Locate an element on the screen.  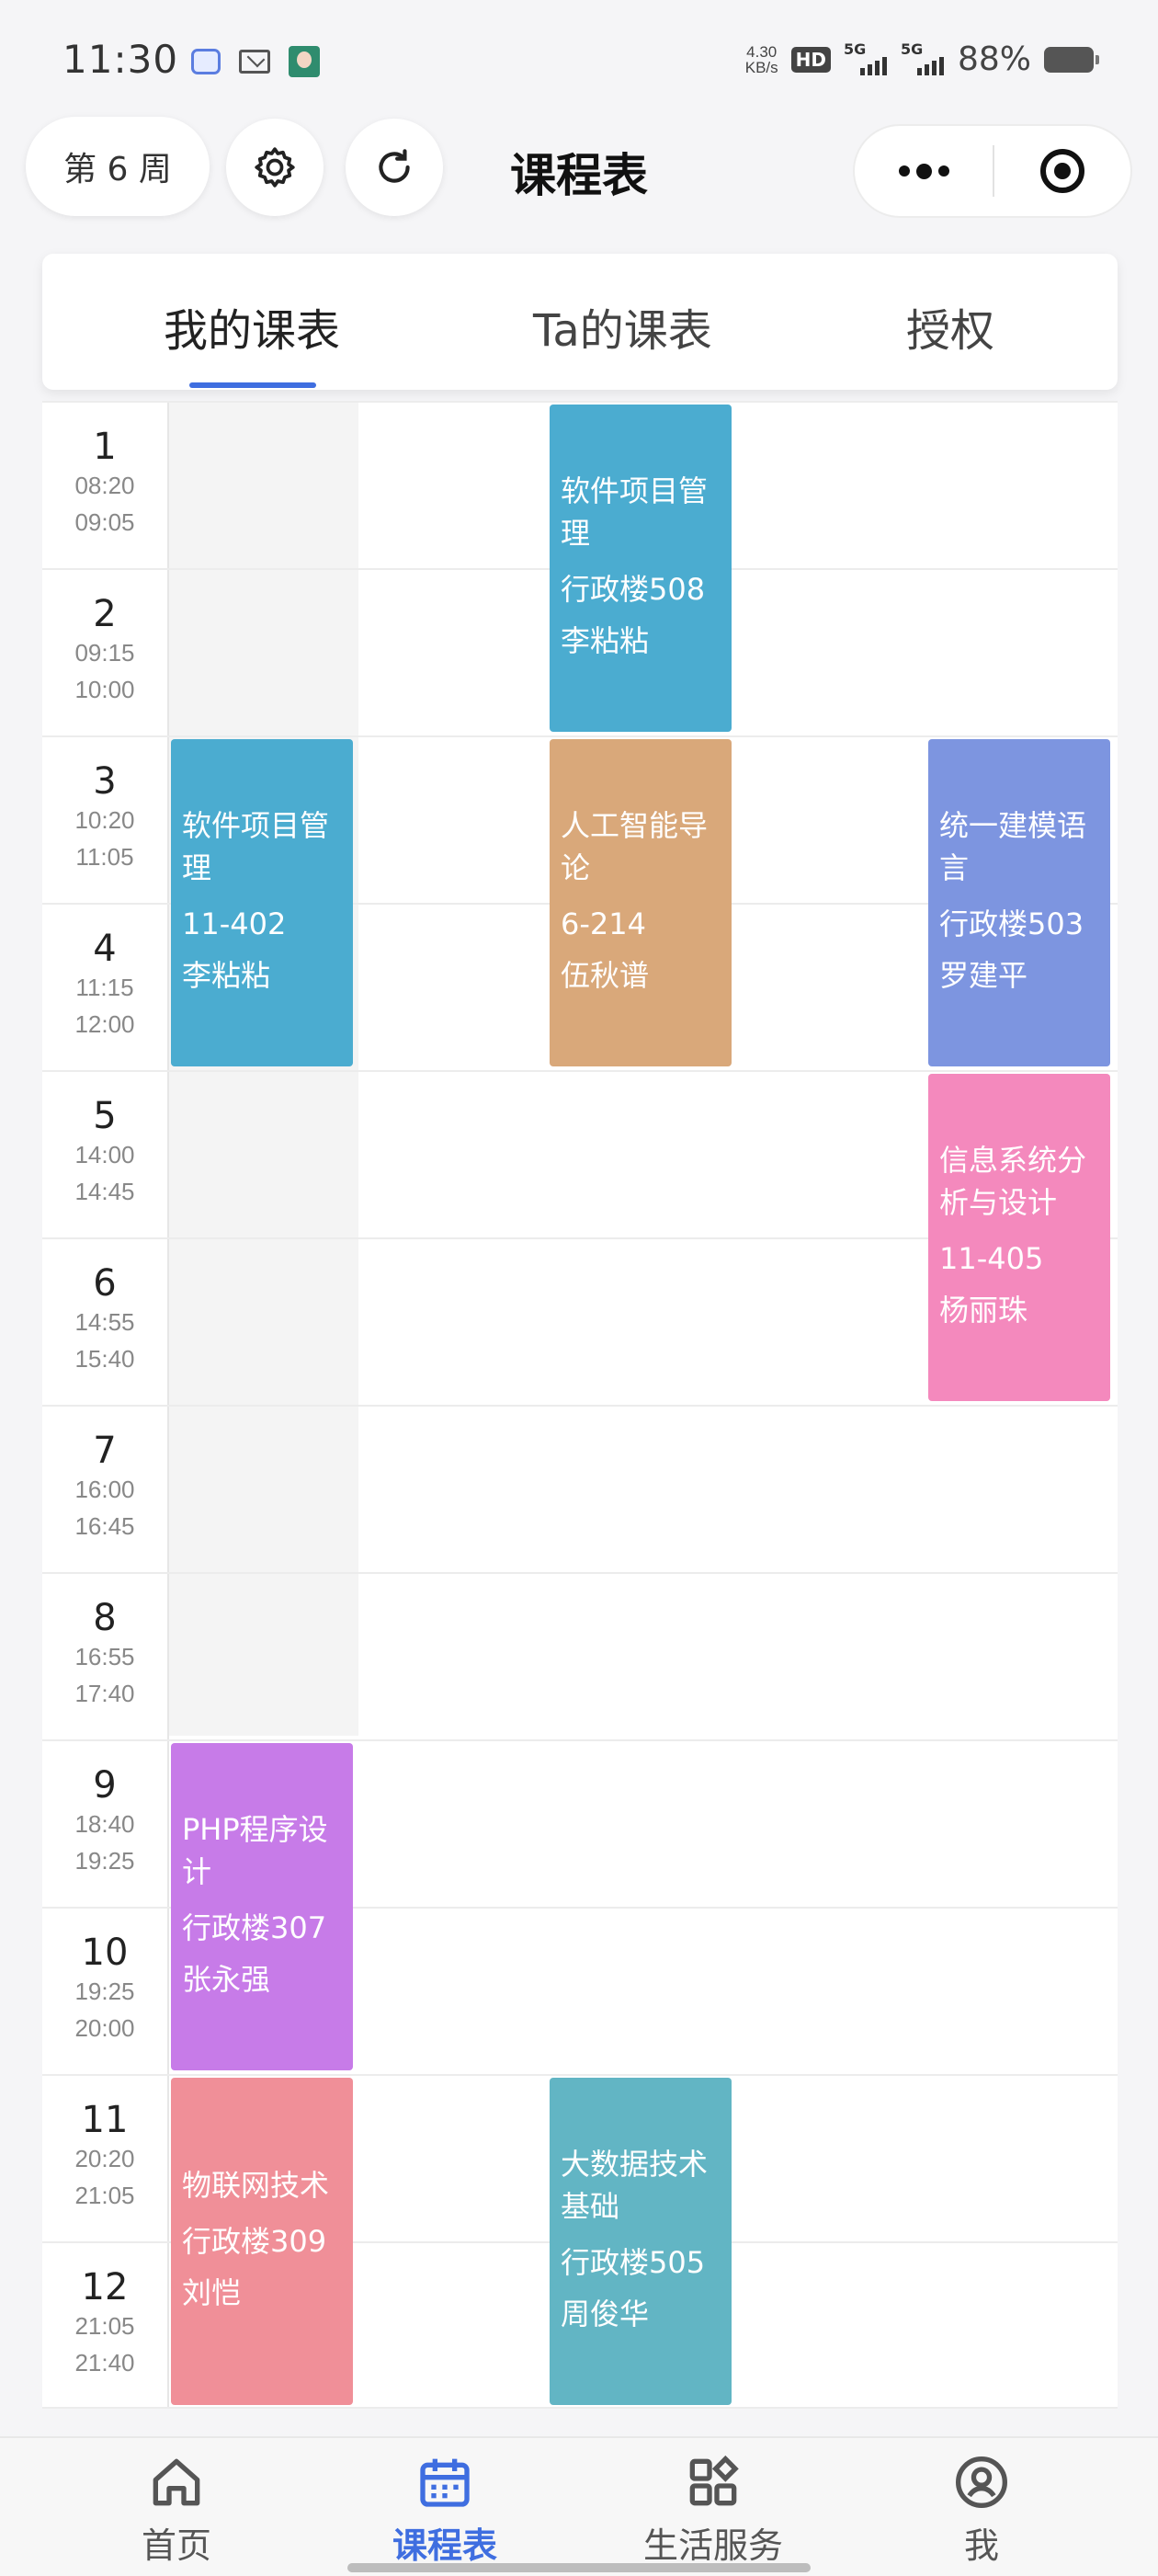
period-label: 11 20:20 21:05 is located at coordinates (104, 2157).